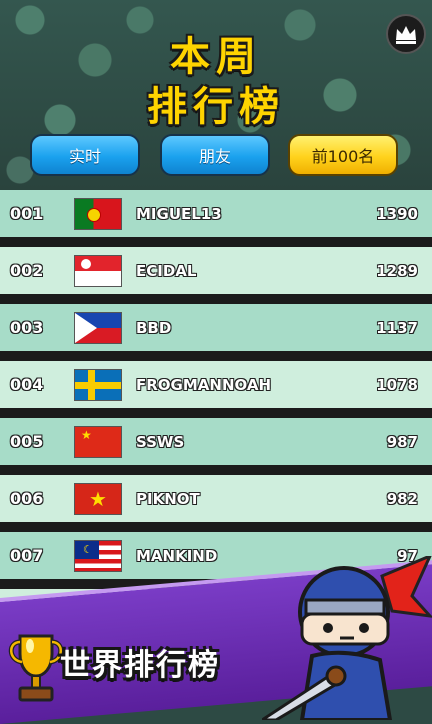 The width and height of the screenshot is (432, 724). Describe the element at coordinates (140, 665) in the screenshot. I see `banner-title: 世界排行榜` at that location.